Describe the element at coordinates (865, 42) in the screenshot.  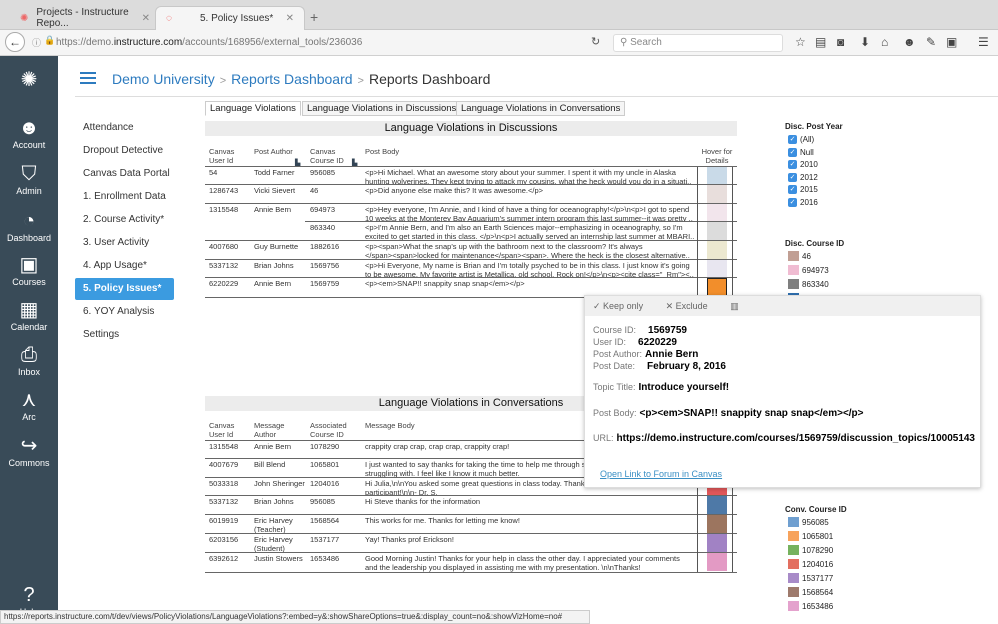
I see `download-icon: ⬇` at that location.